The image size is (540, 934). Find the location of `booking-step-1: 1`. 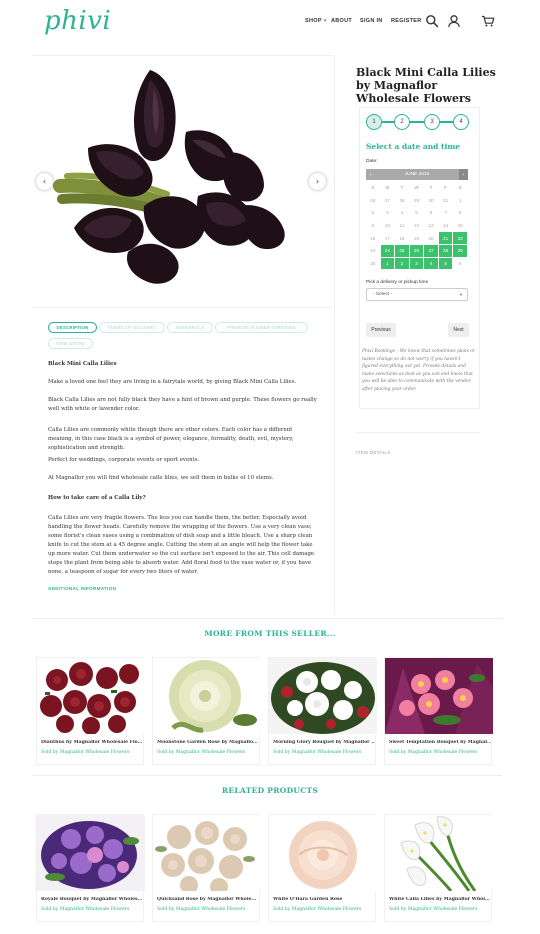

booking-step-1: 1 is located at coordinates (374, 122).